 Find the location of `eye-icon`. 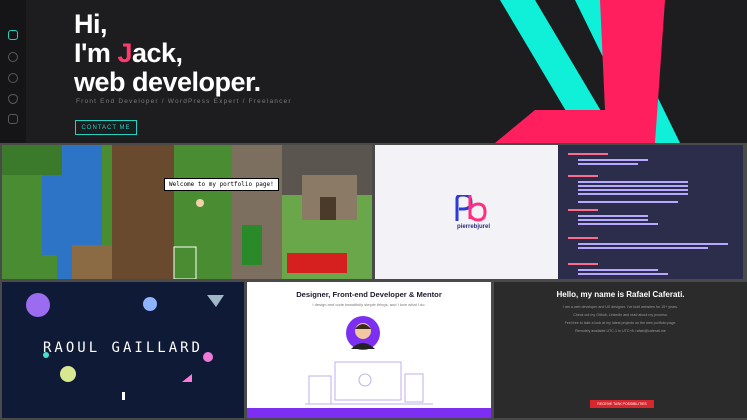

eye-icon is located at coordinates (13, 99).